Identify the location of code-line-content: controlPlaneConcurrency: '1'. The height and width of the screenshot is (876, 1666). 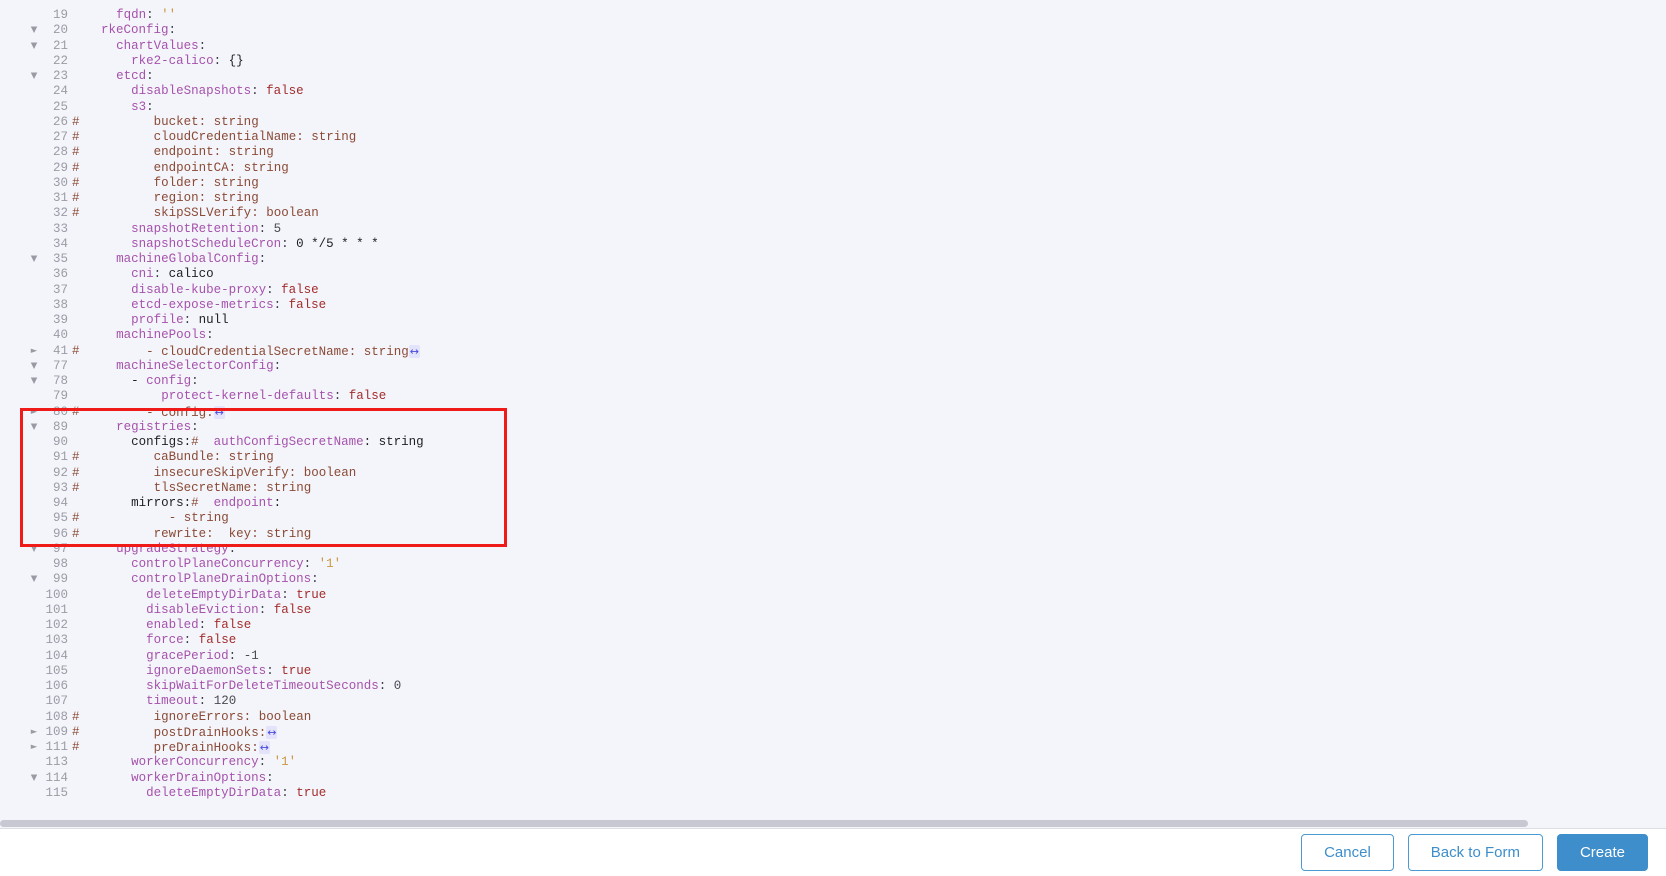
(236, 564).